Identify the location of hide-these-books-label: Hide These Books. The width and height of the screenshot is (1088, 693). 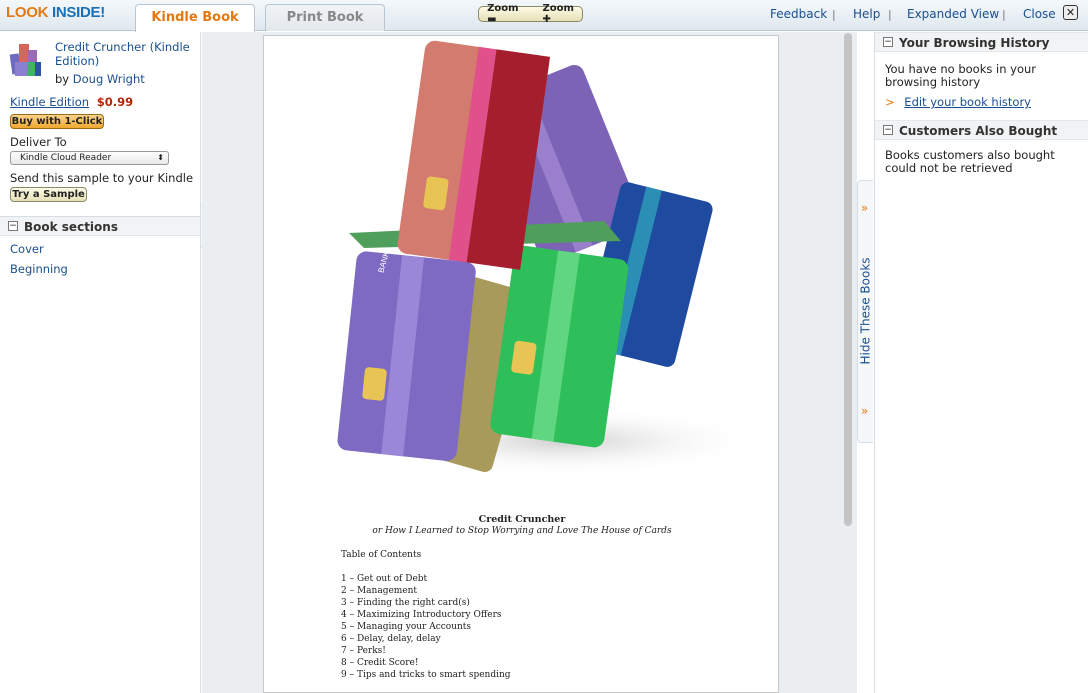
(866, 311).